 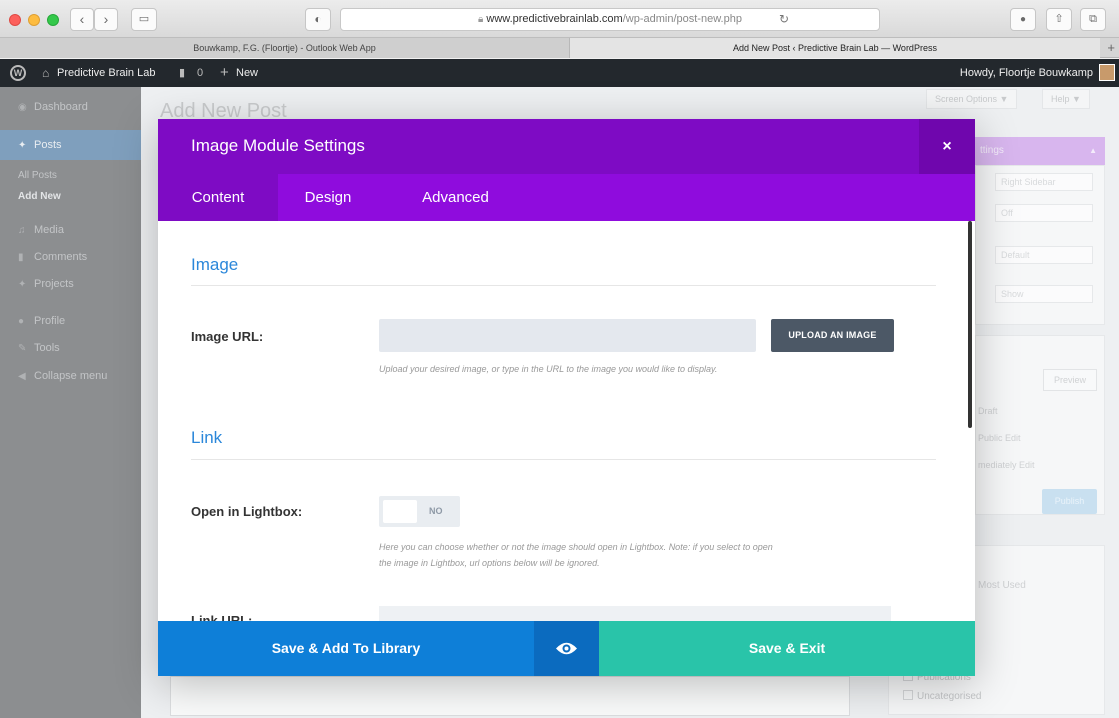 I want to click on close-window-button, so click(x=15, y=20).